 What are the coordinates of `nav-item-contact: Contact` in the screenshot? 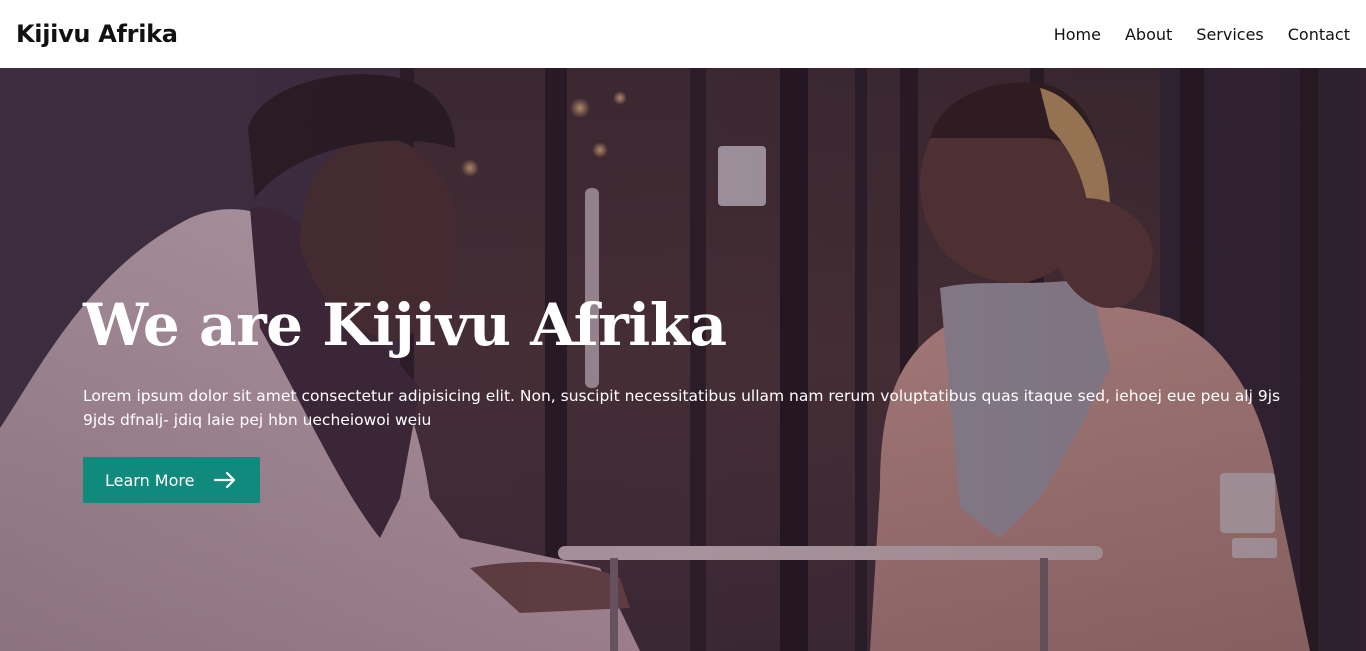 It's located at (1319, 34).